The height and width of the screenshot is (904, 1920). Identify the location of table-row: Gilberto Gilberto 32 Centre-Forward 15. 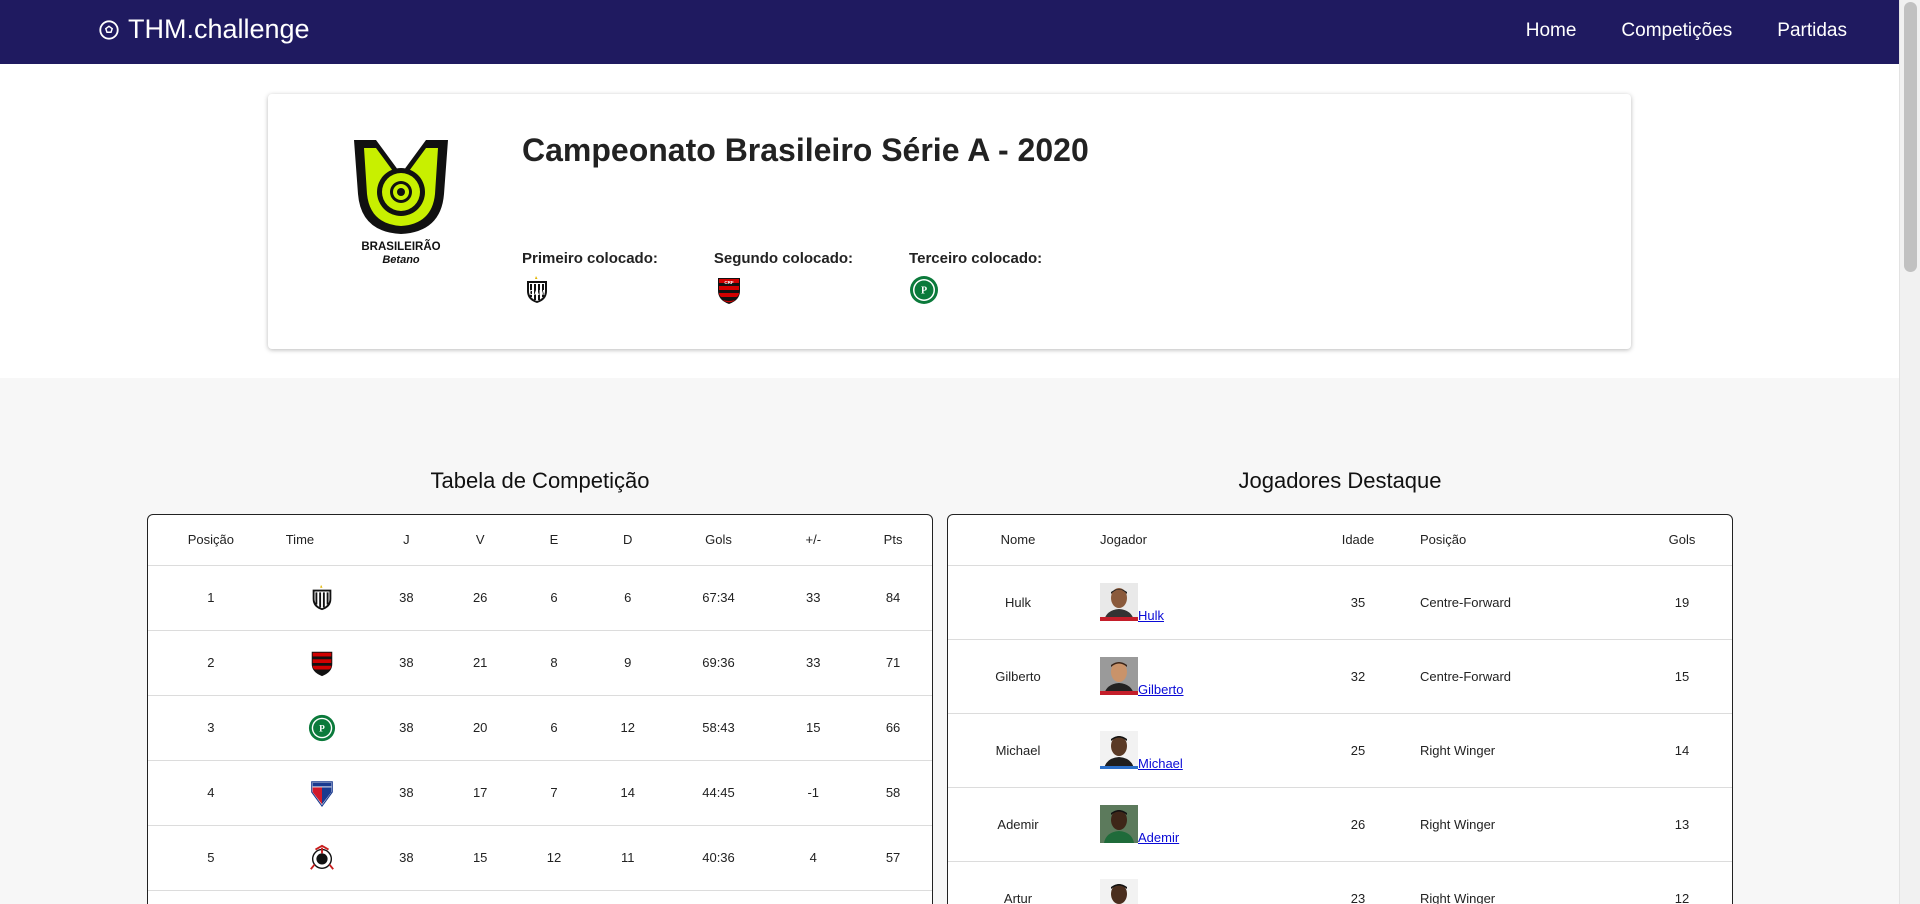
(1340, 676).